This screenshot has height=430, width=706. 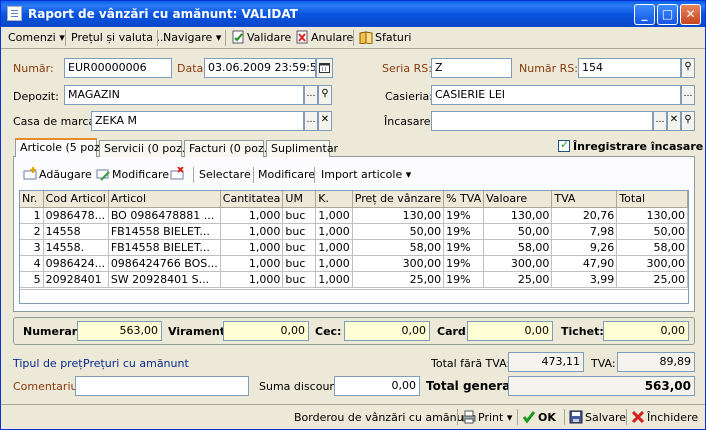 I want to click on inchidere-button: Închidere, so click(x=664, y=418).